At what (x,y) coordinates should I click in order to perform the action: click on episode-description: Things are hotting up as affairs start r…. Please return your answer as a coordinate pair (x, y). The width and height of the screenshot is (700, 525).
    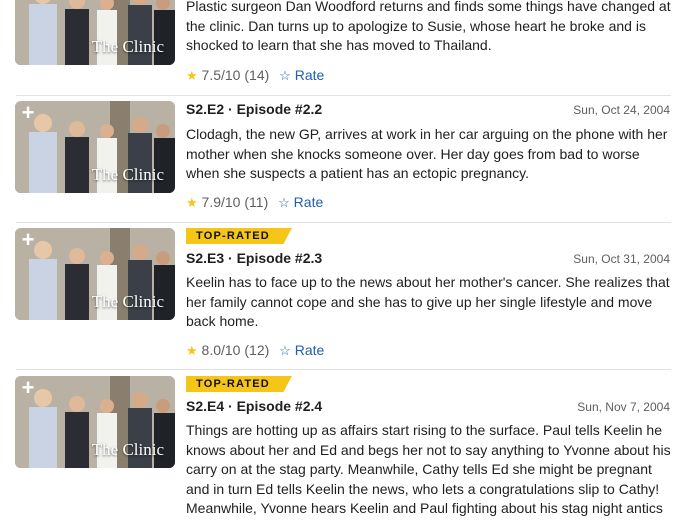
    Looking at the image, I should click on (428, 469).